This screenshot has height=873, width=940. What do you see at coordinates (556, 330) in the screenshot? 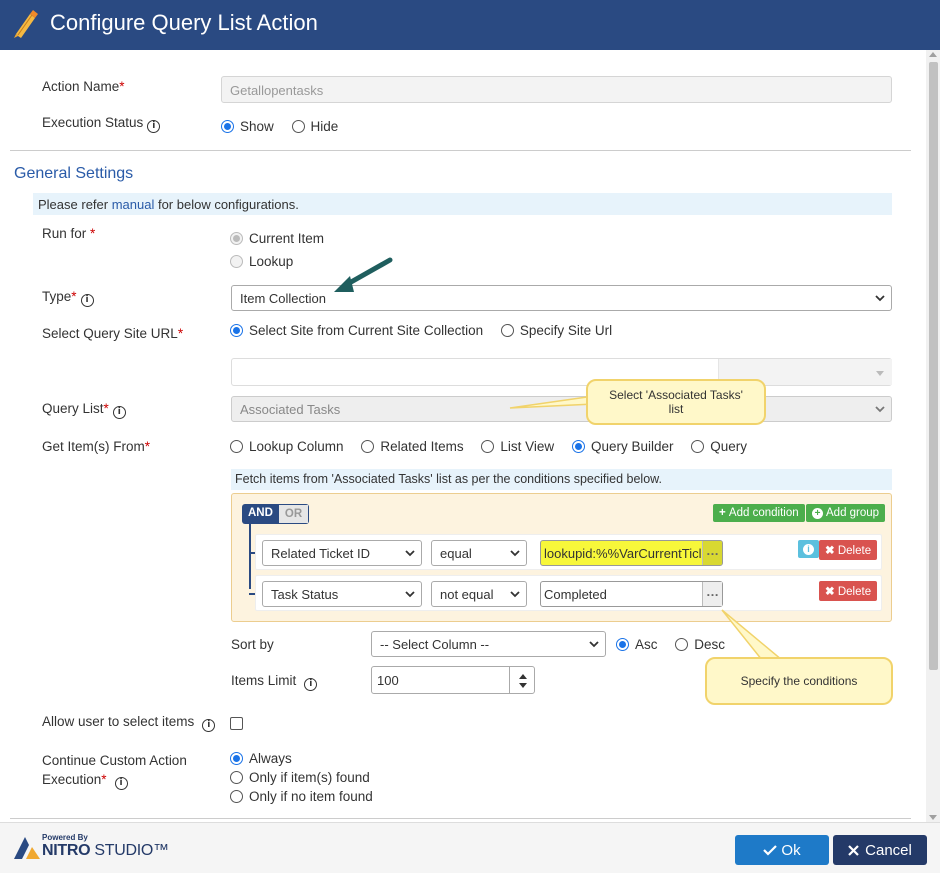
I see `site-specify-url-radio: Specify Site Url` at bounding box center [556, 330].